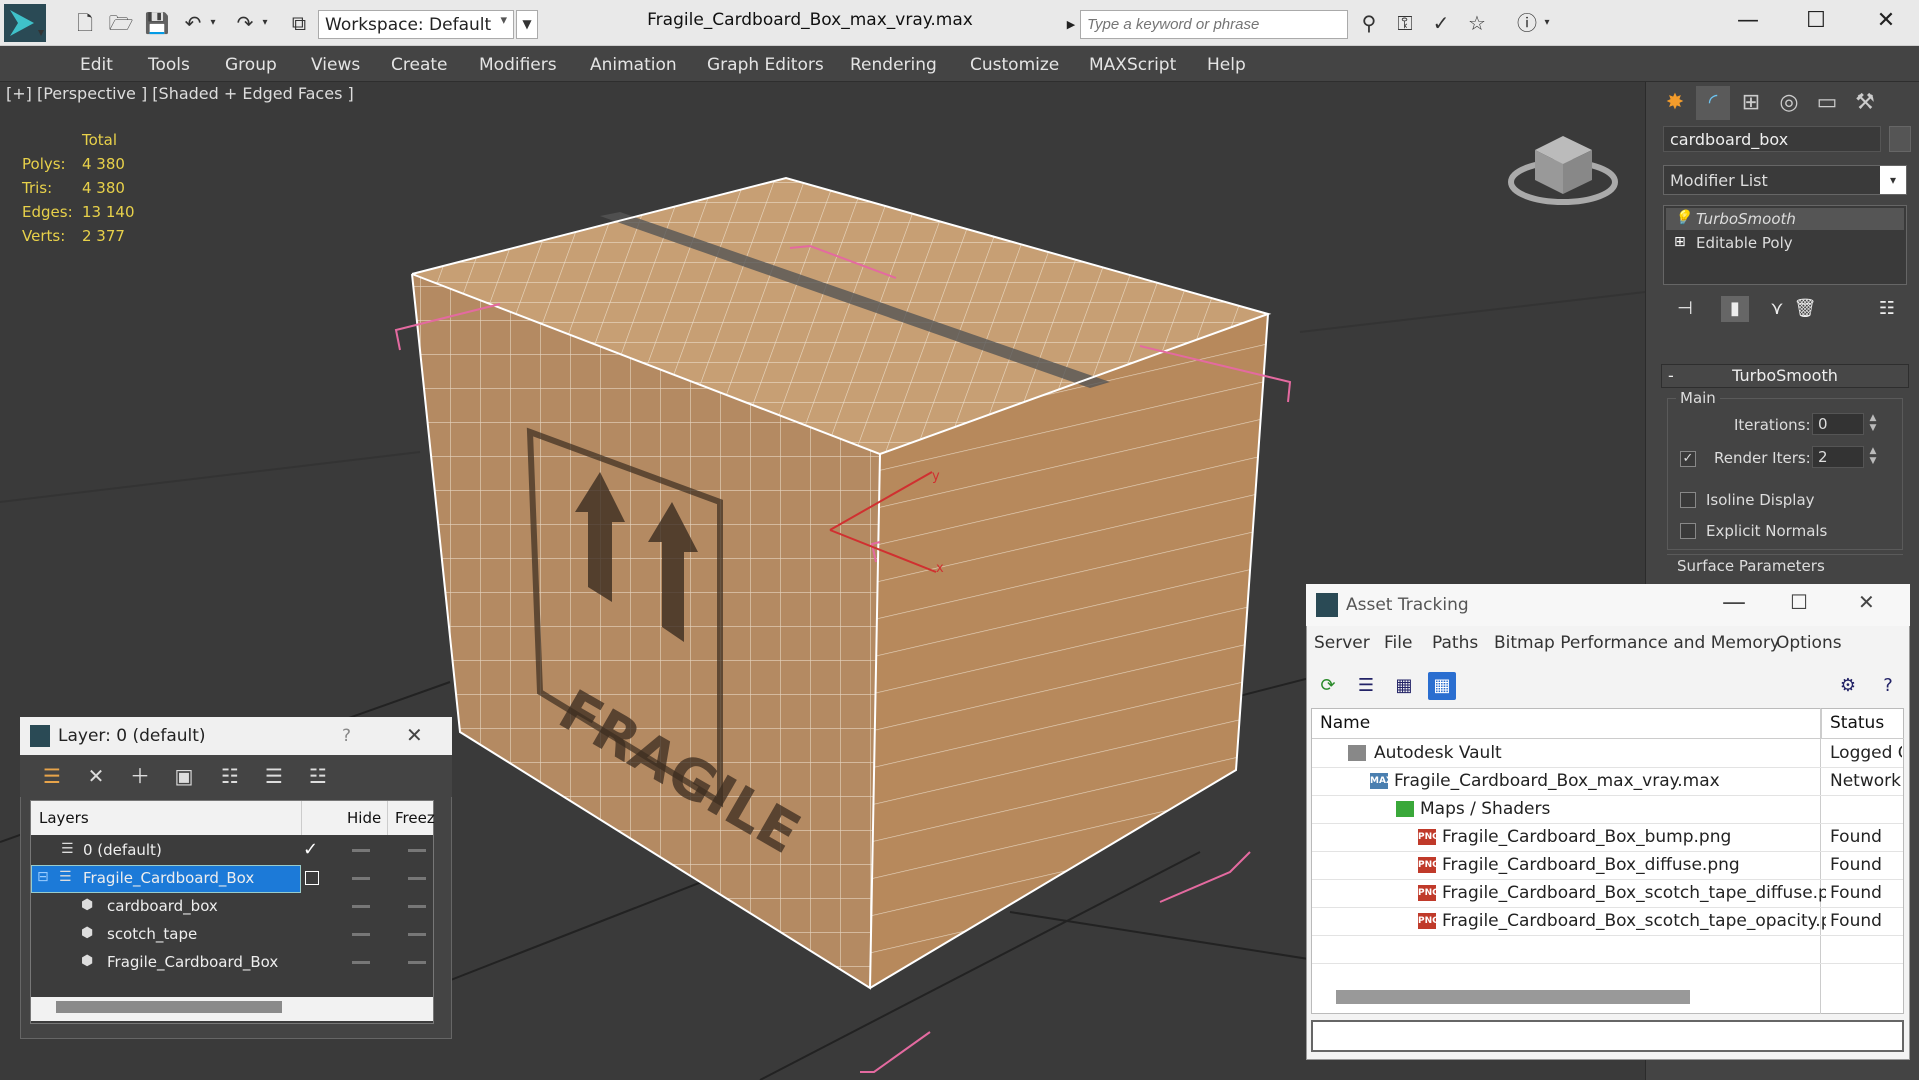  I want to click on menu-modifiers: Modifiers, so click(518, 65).